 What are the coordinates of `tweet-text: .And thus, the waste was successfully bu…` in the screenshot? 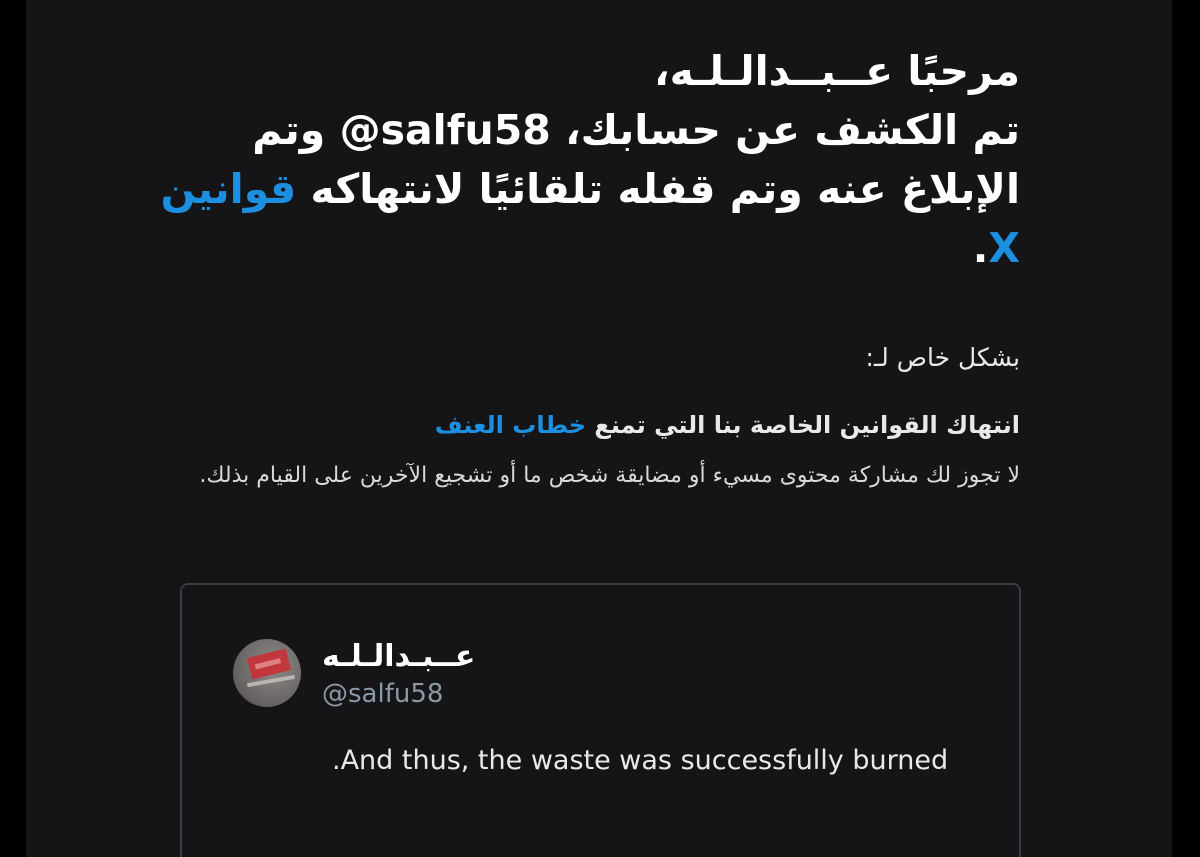 It's located at (640, 760).